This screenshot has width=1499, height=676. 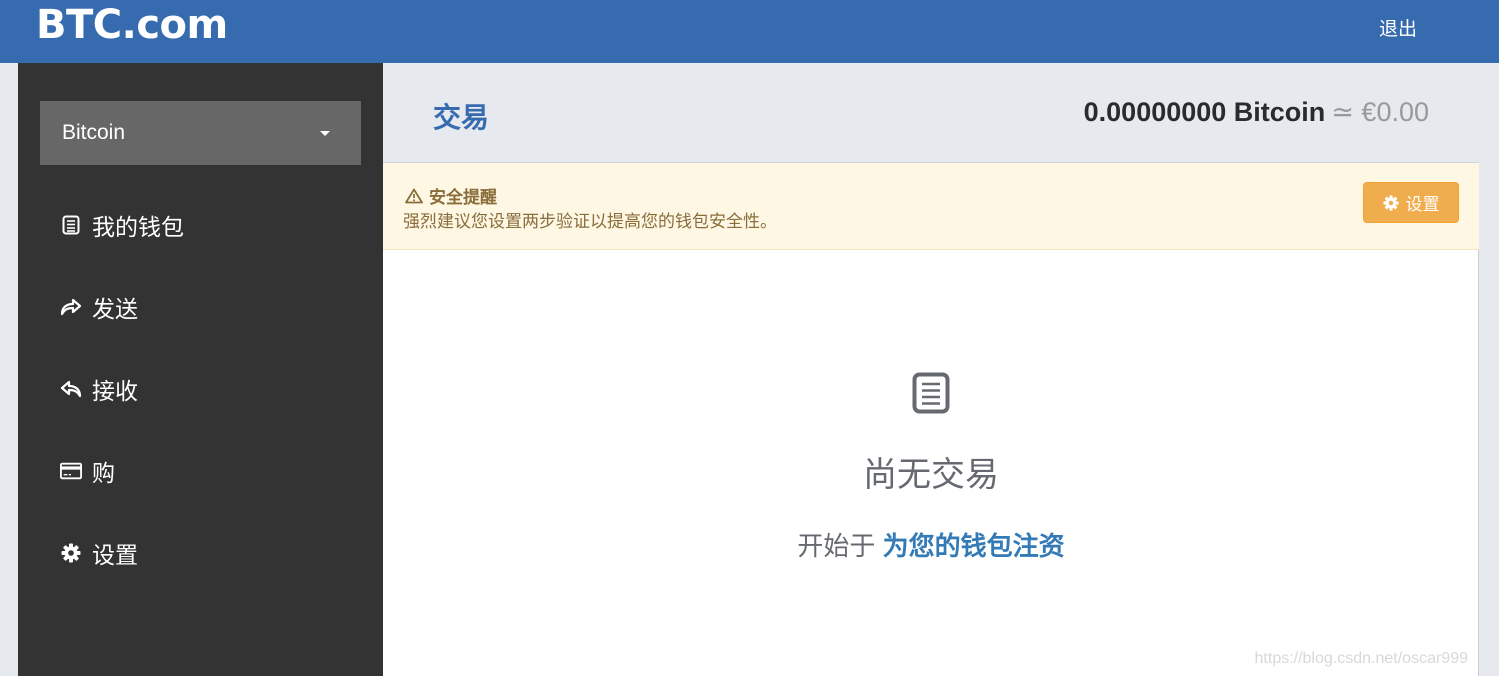 What do you see at coordinates (103, 473) in the screenshot?
I see `sidebar-item-label: 购` at bounding box center [103, 473].